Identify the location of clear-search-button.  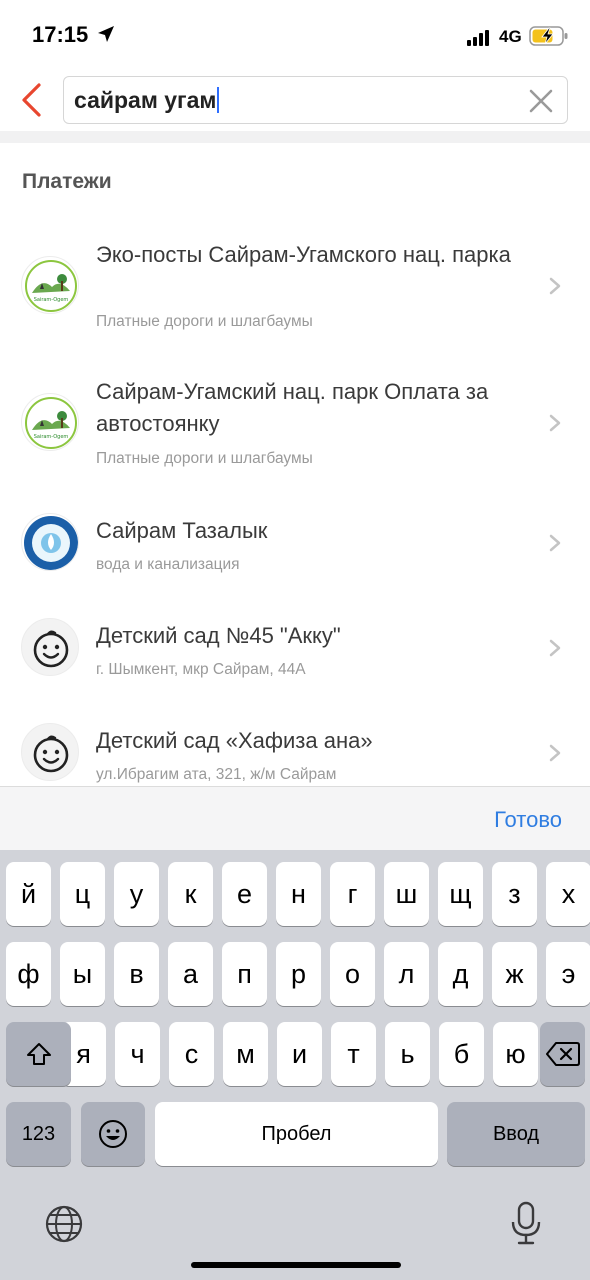
(541, 101).